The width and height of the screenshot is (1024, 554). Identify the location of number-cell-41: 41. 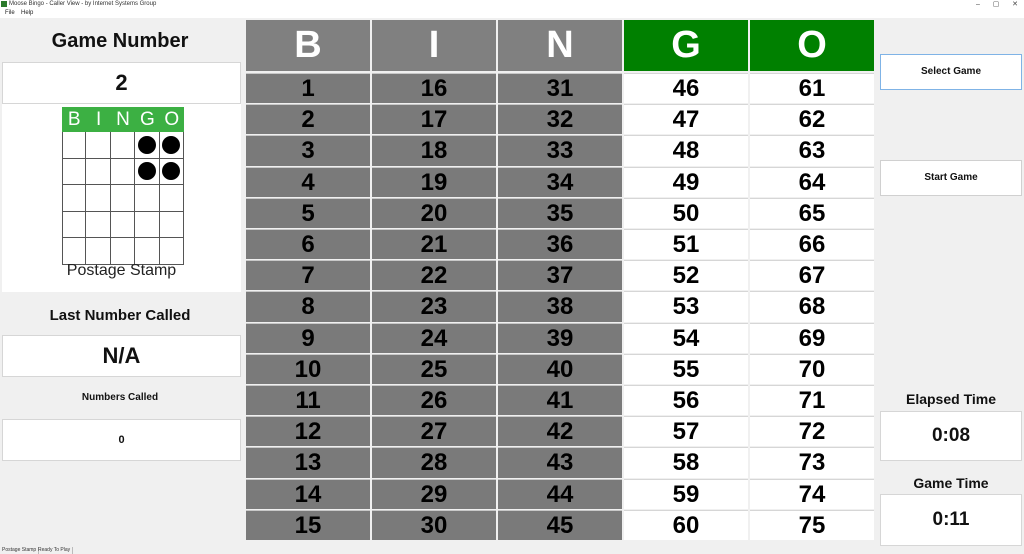
(560, 400).